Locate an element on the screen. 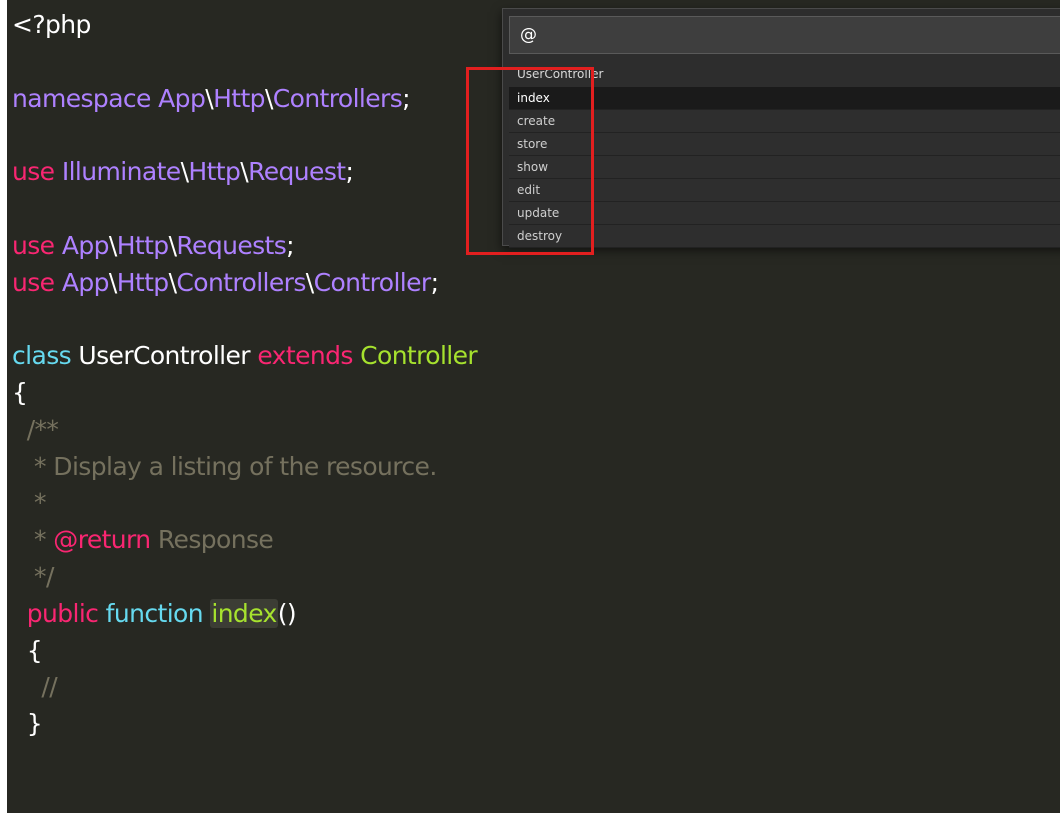 The width and height of the screenshot is (1060, 813). code-token: <?php is located at coordinates (51, 24).